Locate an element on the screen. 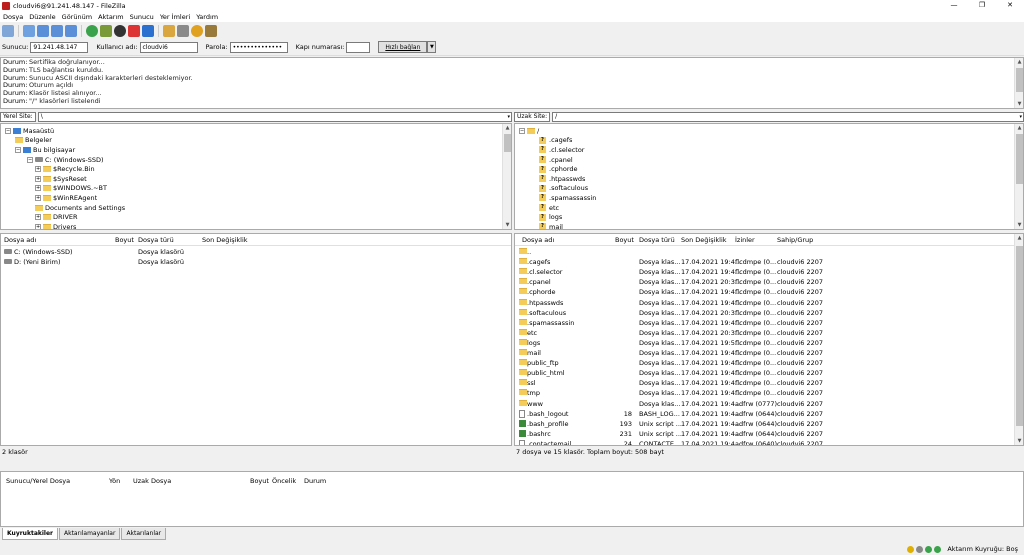 This screenshot has width=1024, height=555. local-tree-item: − C: (Windows-SSD) is located at coordinates (65, 160).